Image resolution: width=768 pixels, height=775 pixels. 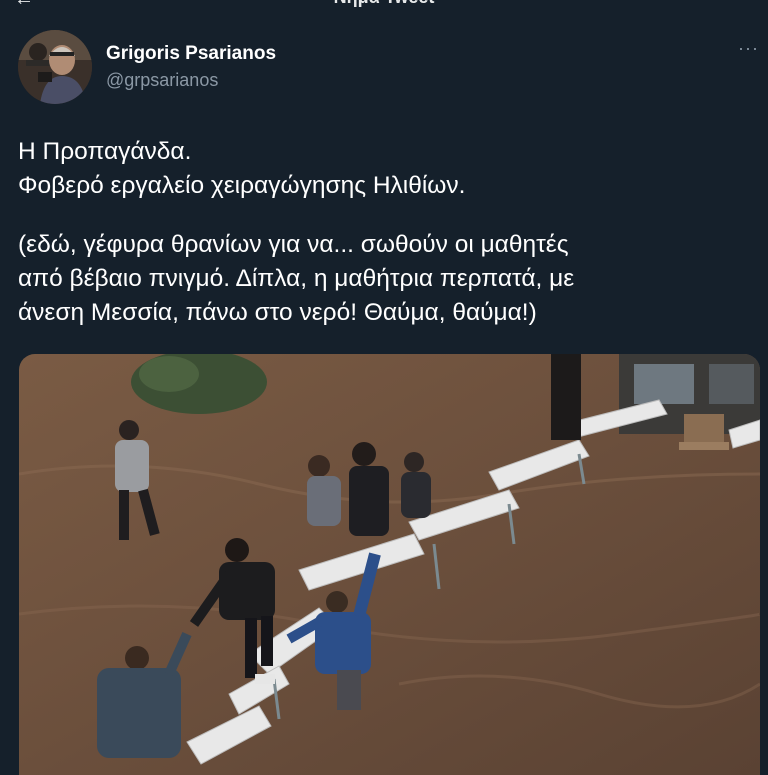 I want to click on avatar-image, so click(x=55, y=67).